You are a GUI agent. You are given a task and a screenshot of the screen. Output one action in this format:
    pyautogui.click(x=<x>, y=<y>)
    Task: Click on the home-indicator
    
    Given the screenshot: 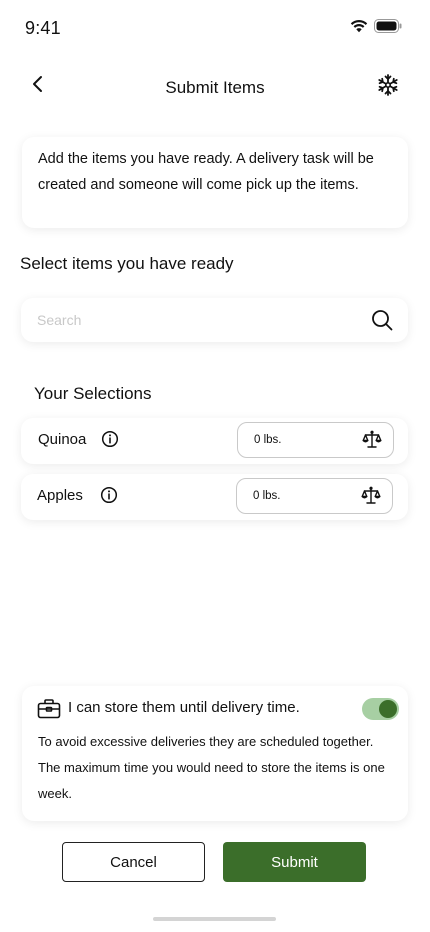 What is the action you would take?
    pyautogui.click(x=214, y=919)
    